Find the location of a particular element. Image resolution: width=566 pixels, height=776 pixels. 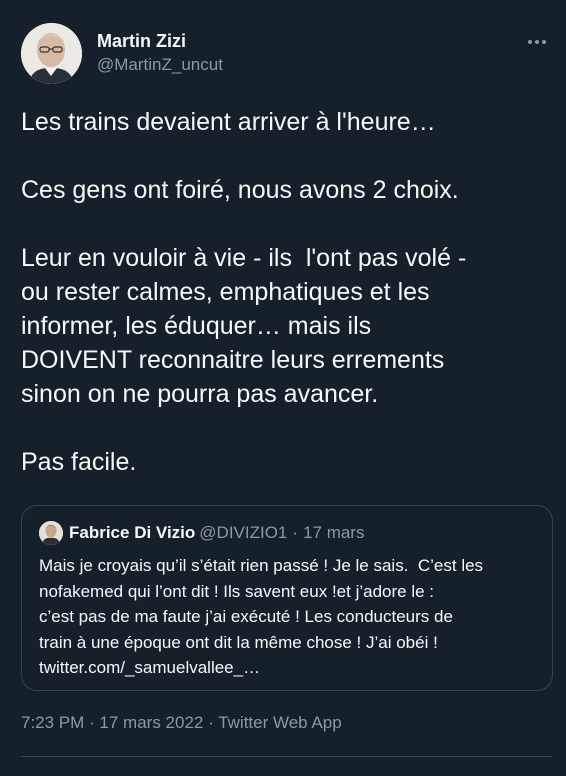

quoted-author-handle: @DIVIZIO1 is located at coordinates (243, 533).